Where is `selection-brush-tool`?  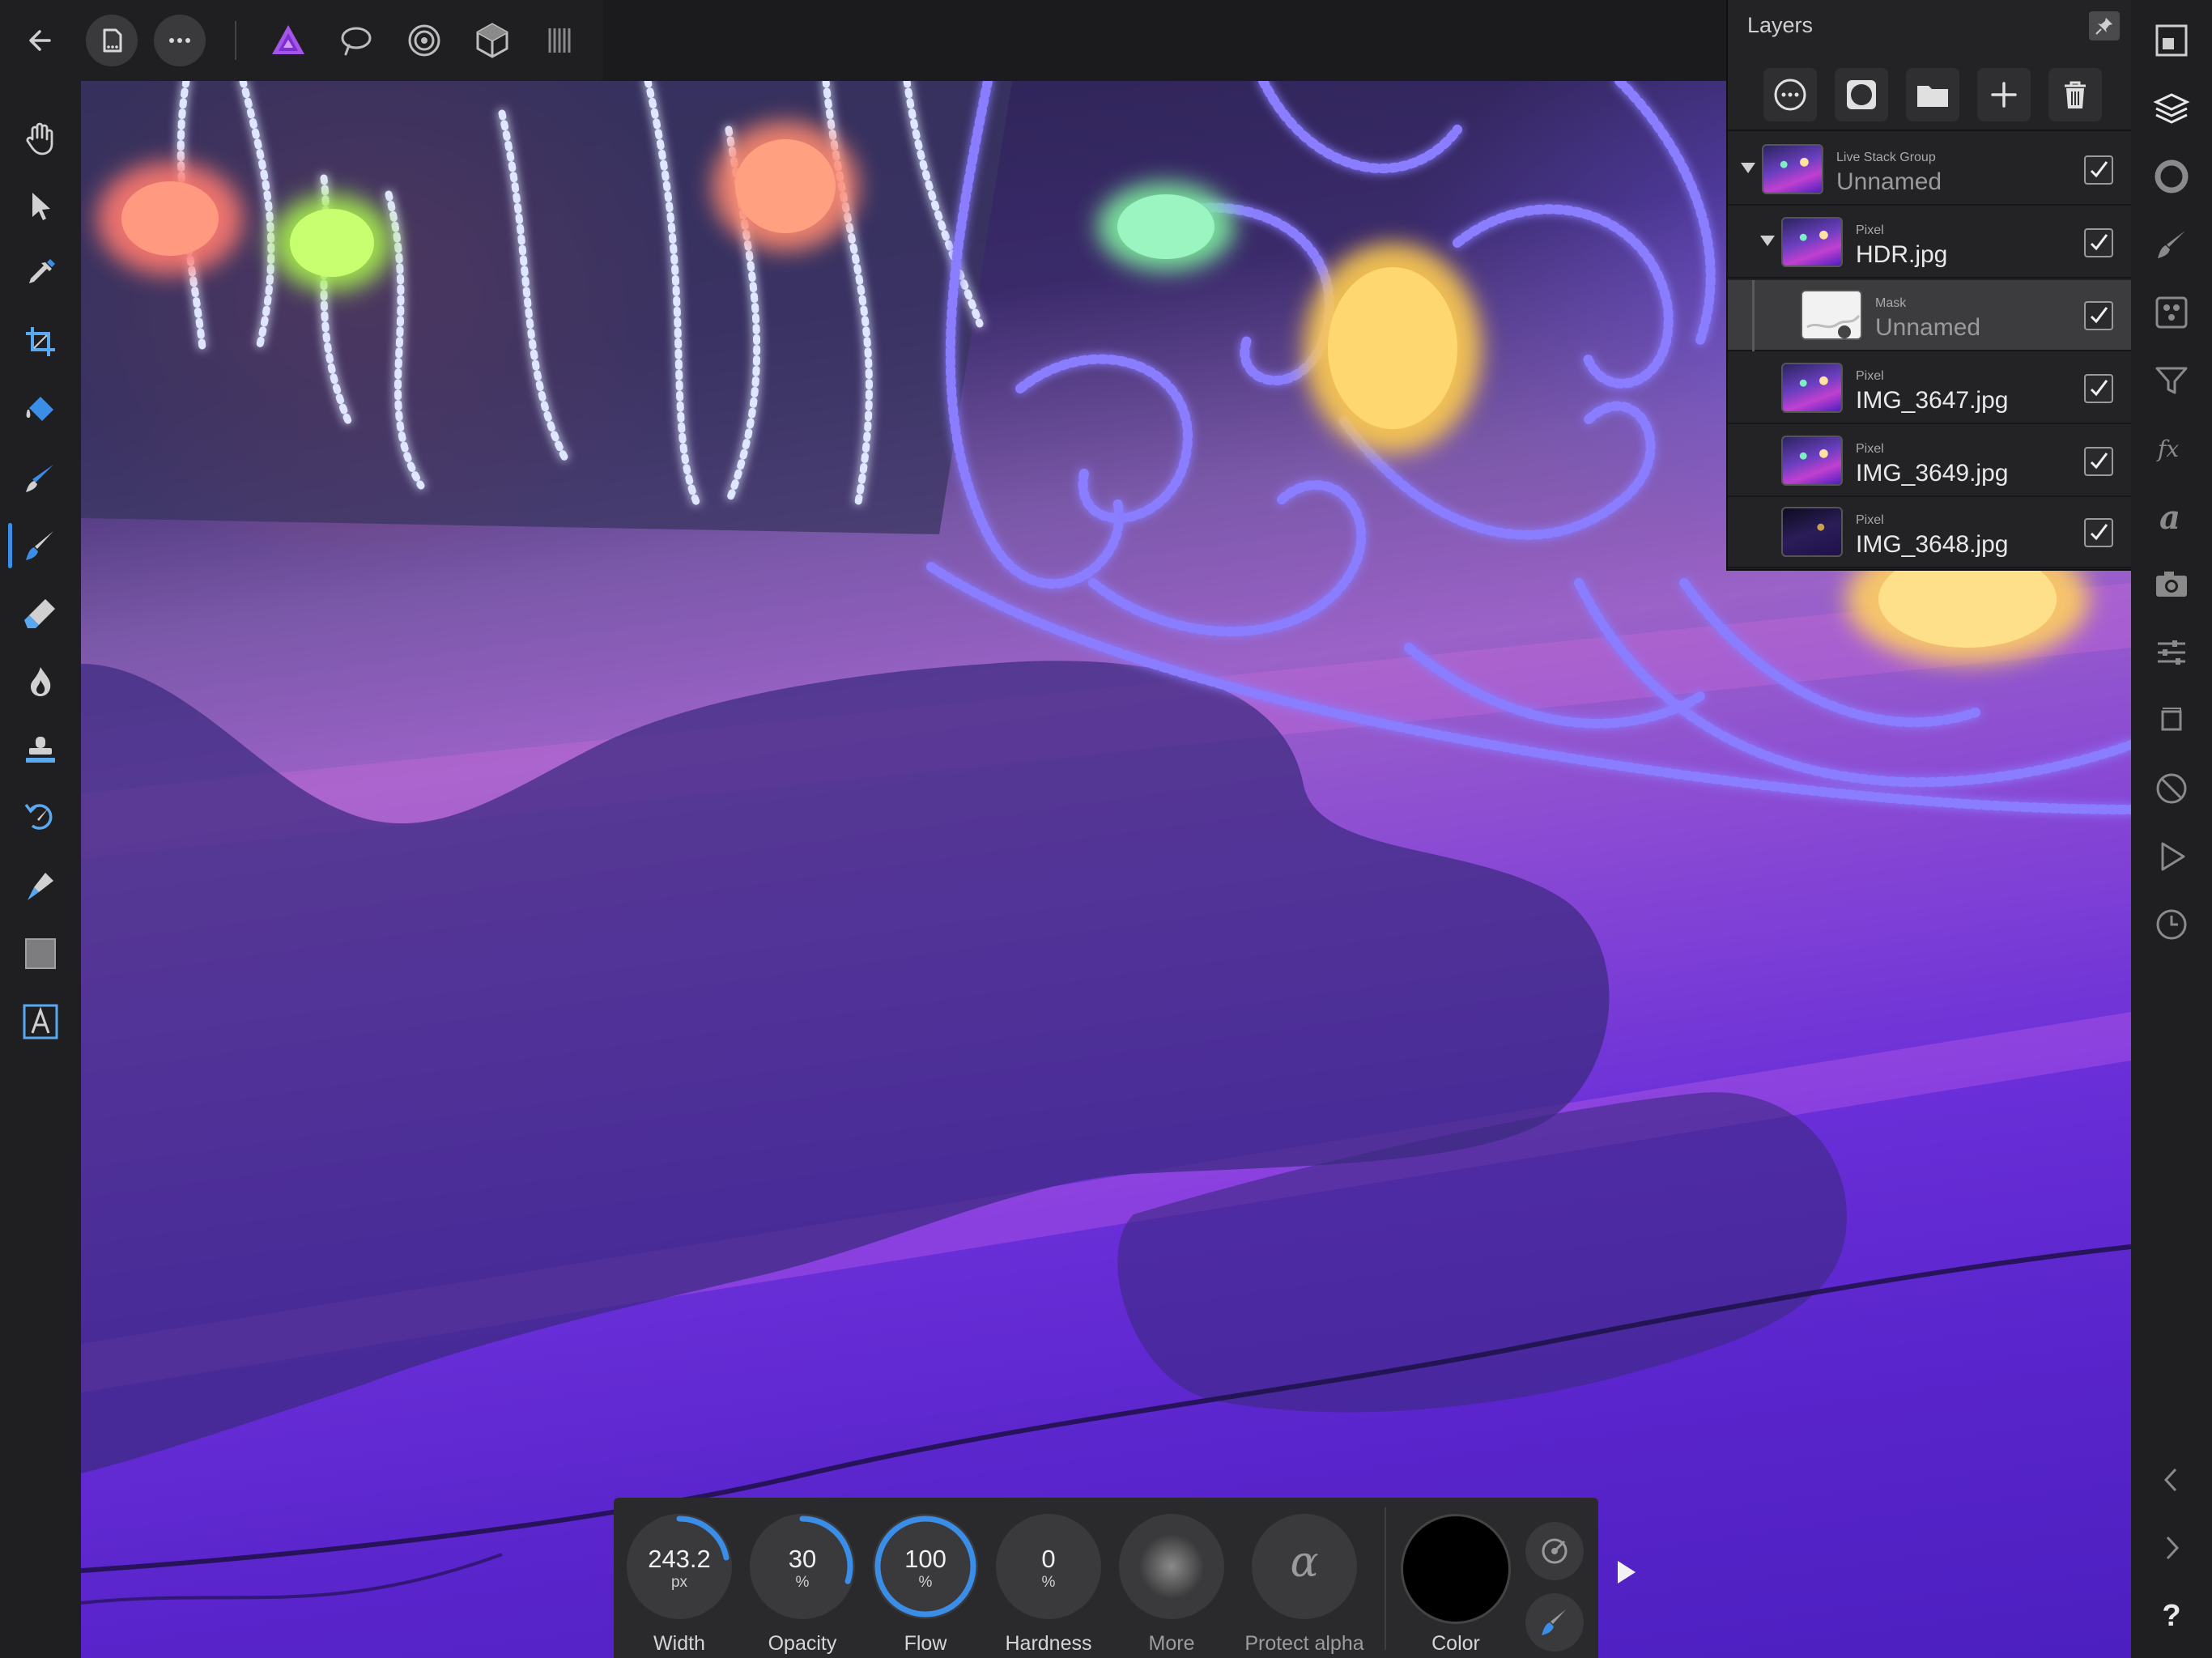
selection-brush-tool is located at coordinates (41, 477).